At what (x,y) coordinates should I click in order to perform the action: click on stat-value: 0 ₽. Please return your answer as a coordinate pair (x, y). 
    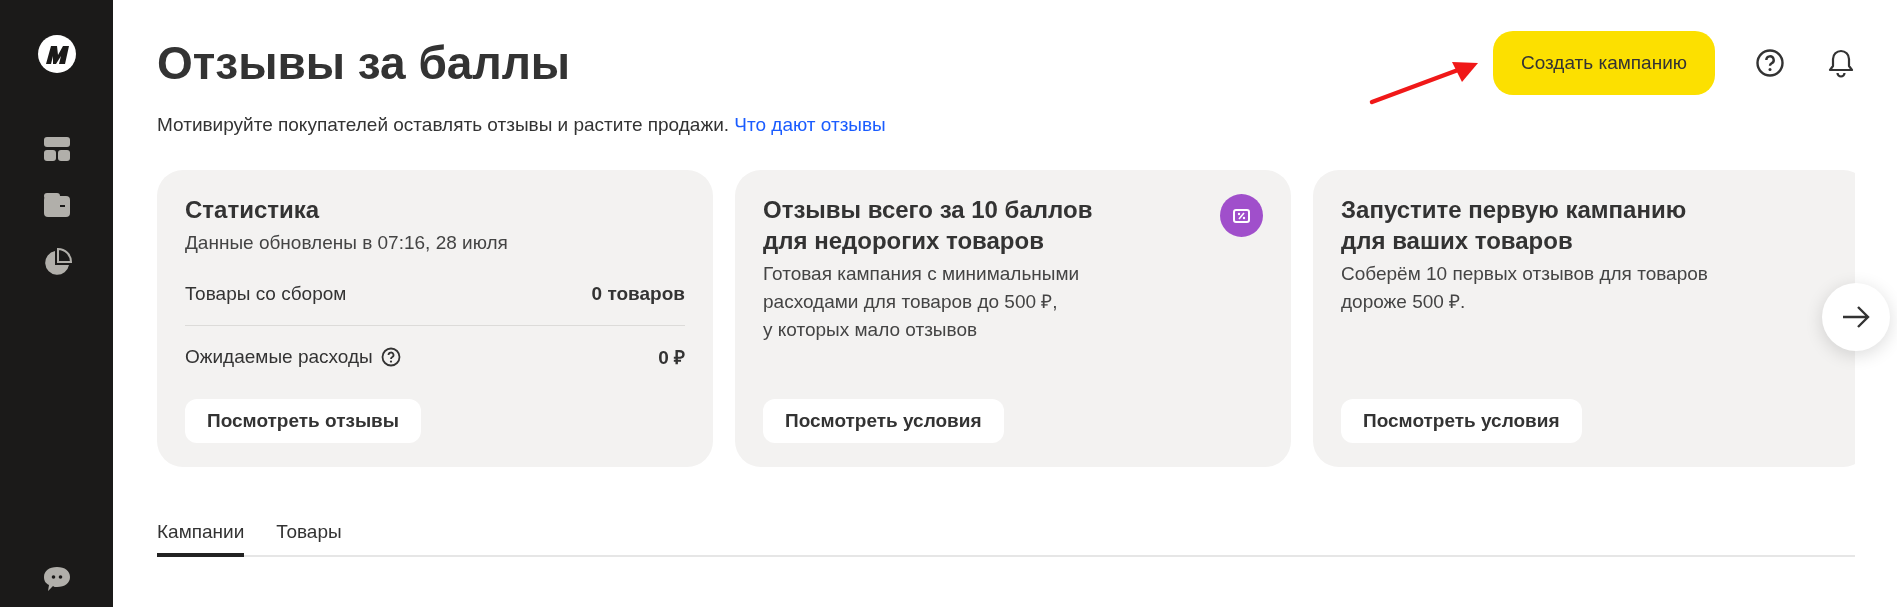
    Looking at the image, I should click on (671, 358).